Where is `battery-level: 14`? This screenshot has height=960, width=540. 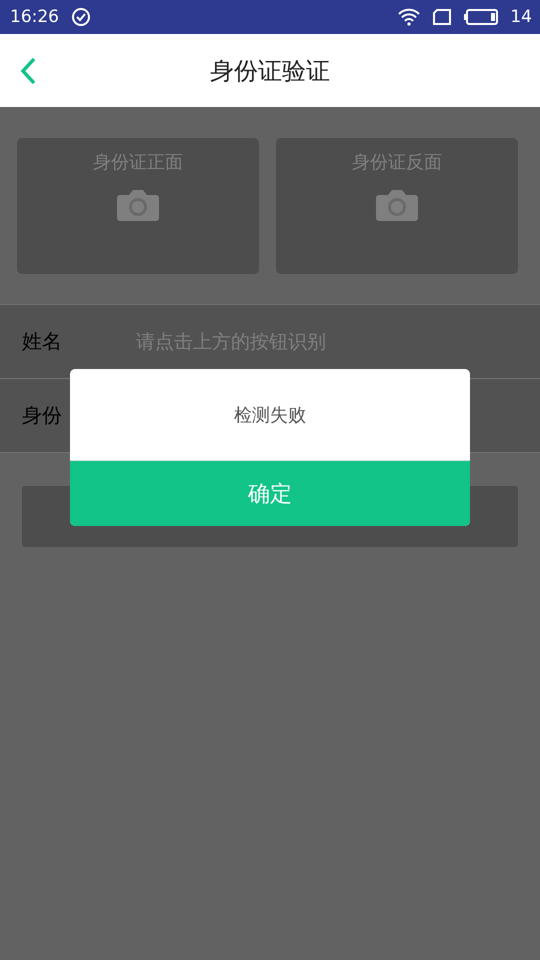 battery-level: 14 is located at coordinates (521, 17).